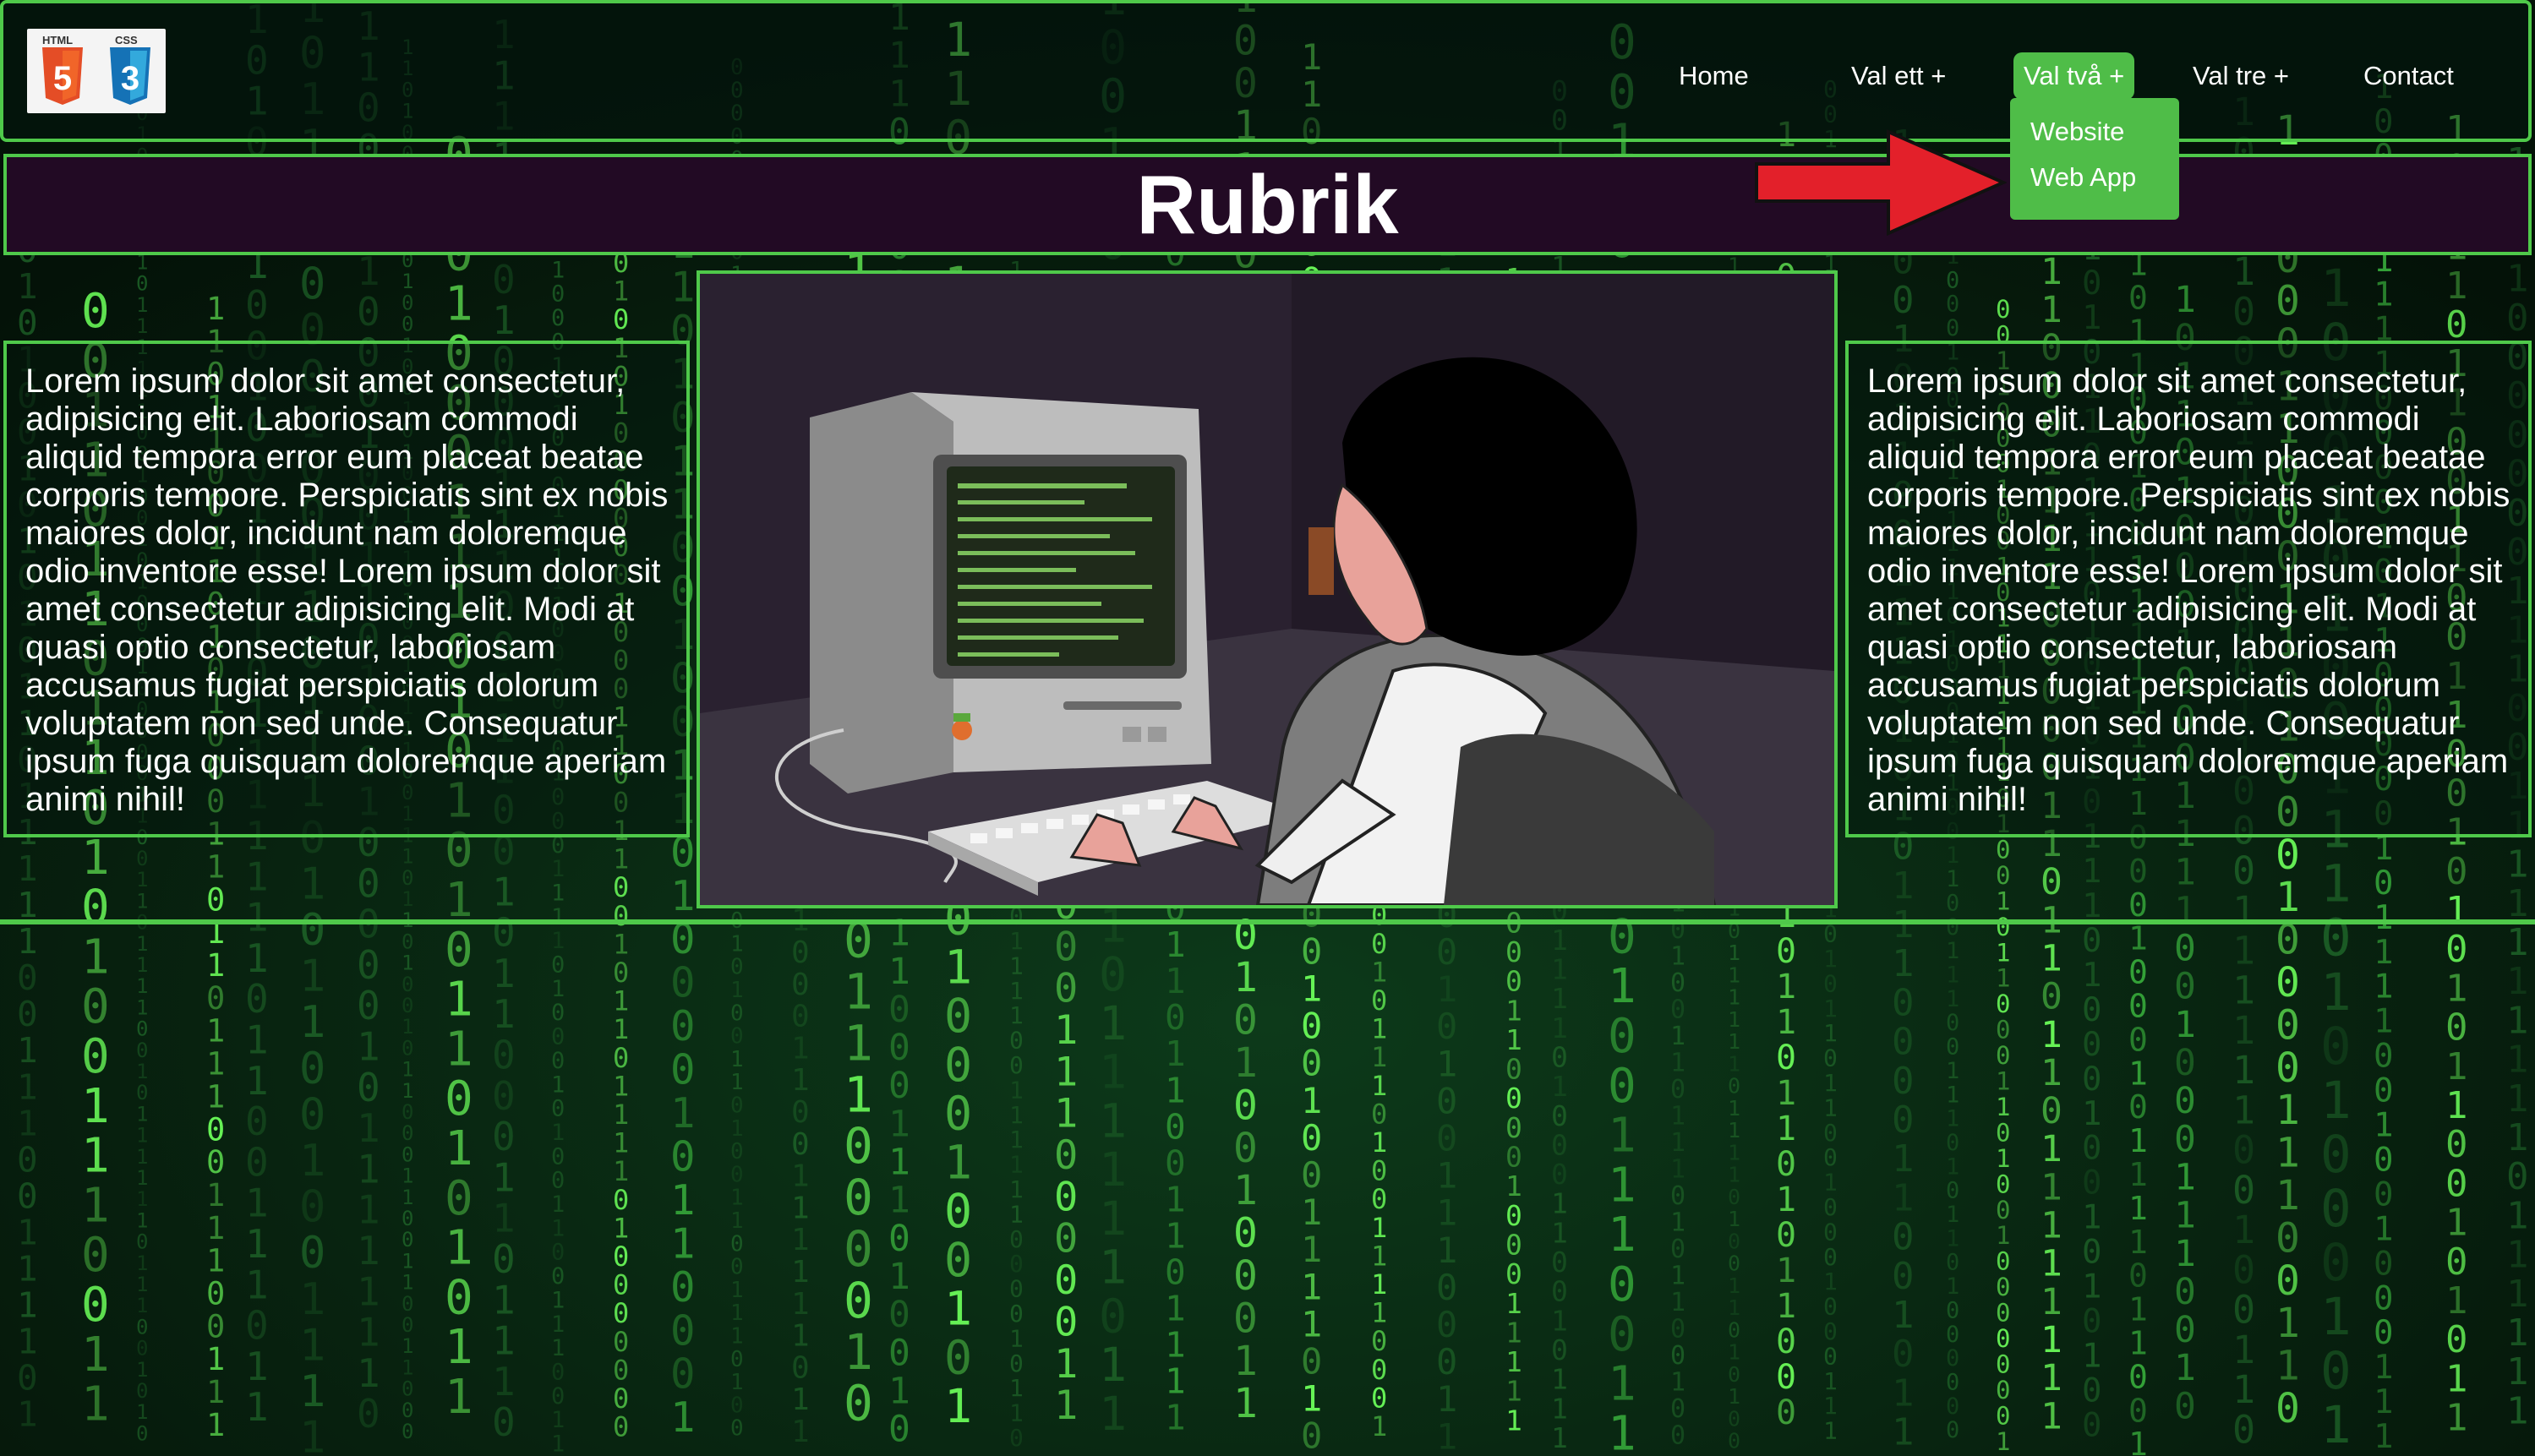 This screenshot has width=2535, height=1456. What do you see at coordinates (1898, 76) in the screenshot?
I see `nav-val-ett: Val ett +` at bounding box center [1898, 76].